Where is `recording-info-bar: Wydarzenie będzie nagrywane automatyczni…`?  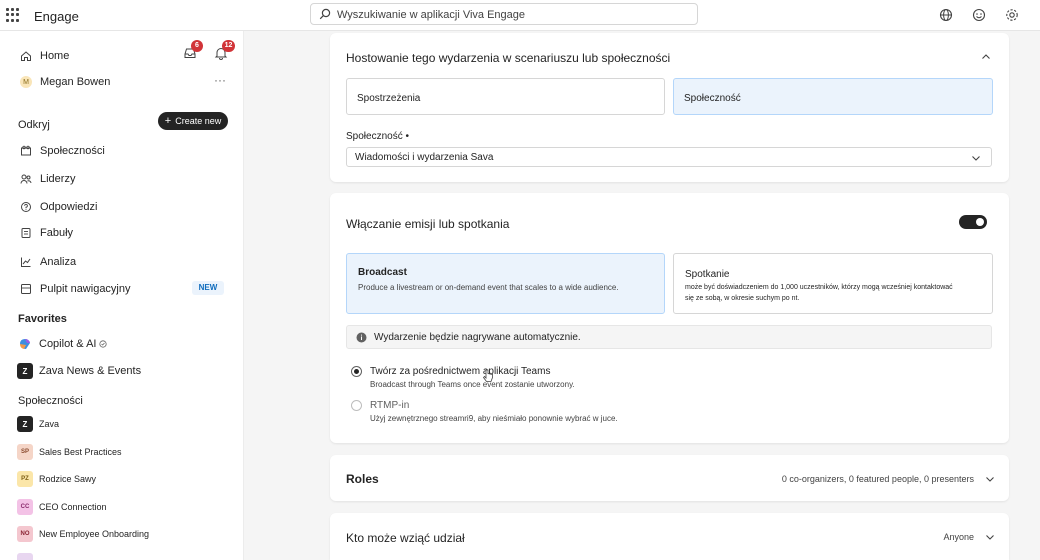
recording-info-bar: Wydarzenie będzie nagrywane automatyczni… is located at coordinates (669, 337).